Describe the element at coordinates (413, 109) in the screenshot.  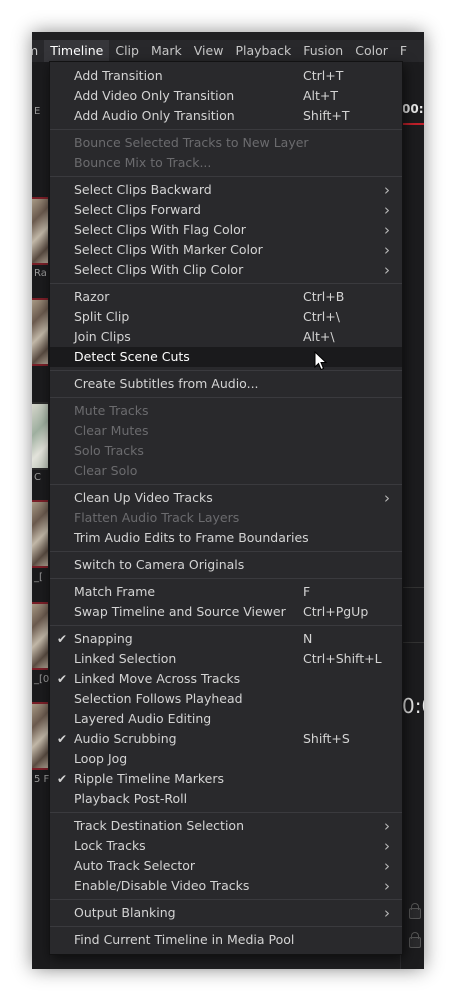
I see `timecode-display: 00:0` at that location.